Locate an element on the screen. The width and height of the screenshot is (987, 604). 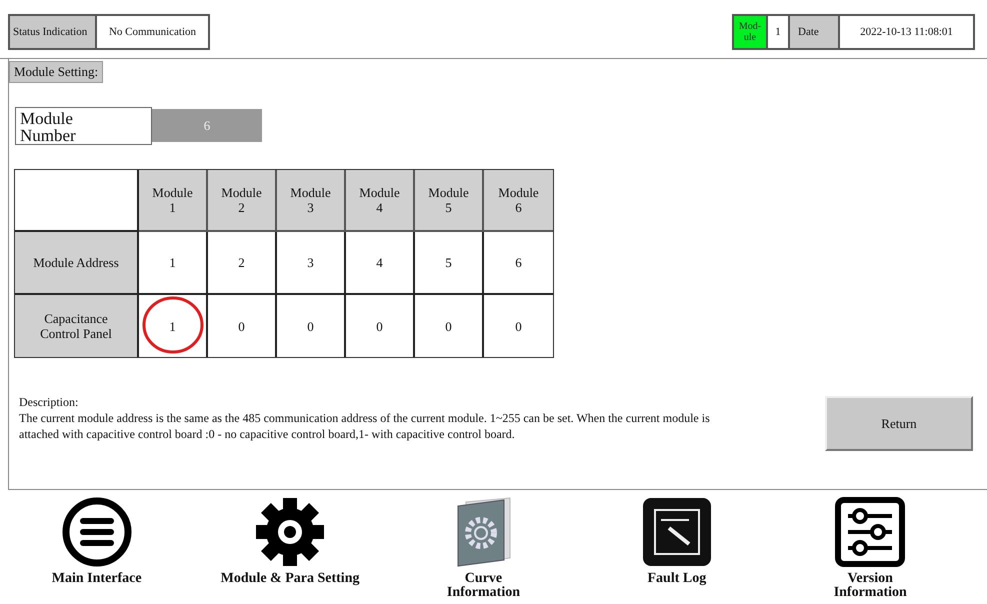
table-cell: 4 is located at coordinates (380, 263).